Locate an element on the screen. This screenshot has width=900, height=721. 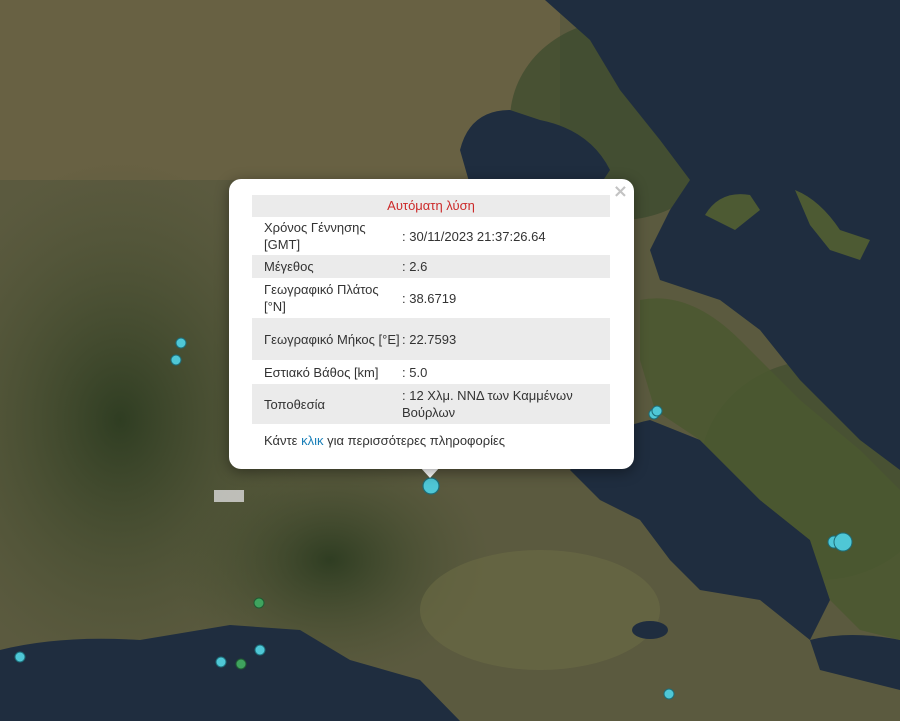
quake-marker-selected is located at coordinates (431, 486).